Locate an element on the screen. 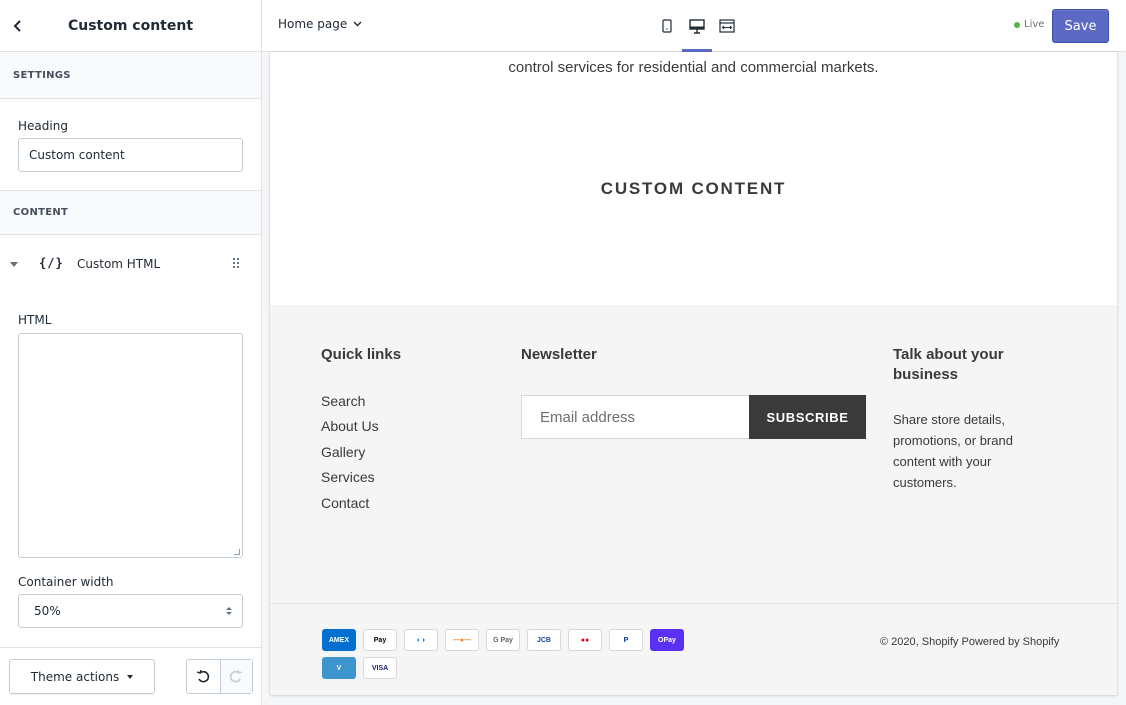 Image resolution: width=1126 pixels, height=705 pixels. page-select: Home page is located at coordinates (320, 24).